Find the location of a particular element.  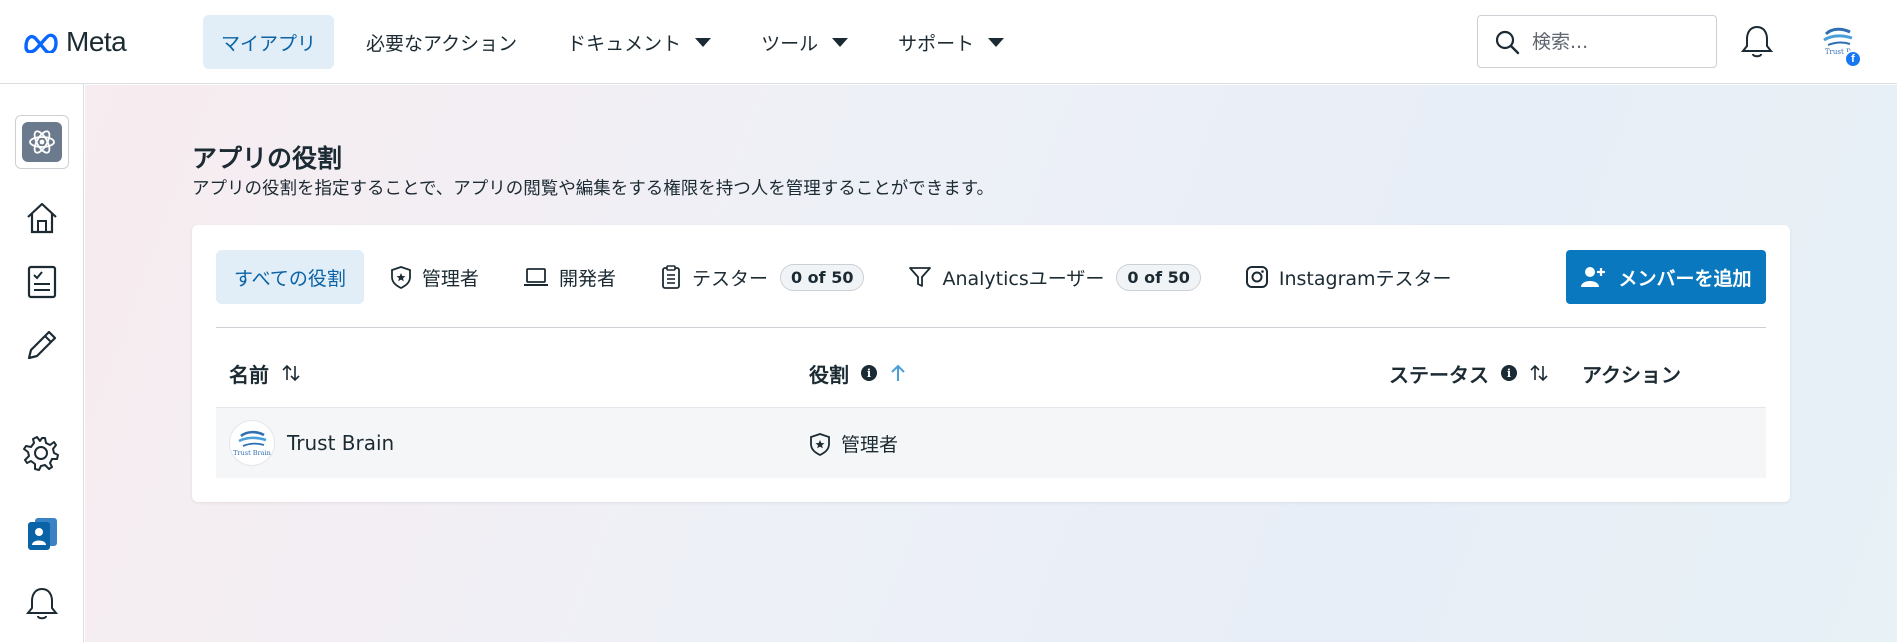

app-switcher is located at coordinates (42, 142).